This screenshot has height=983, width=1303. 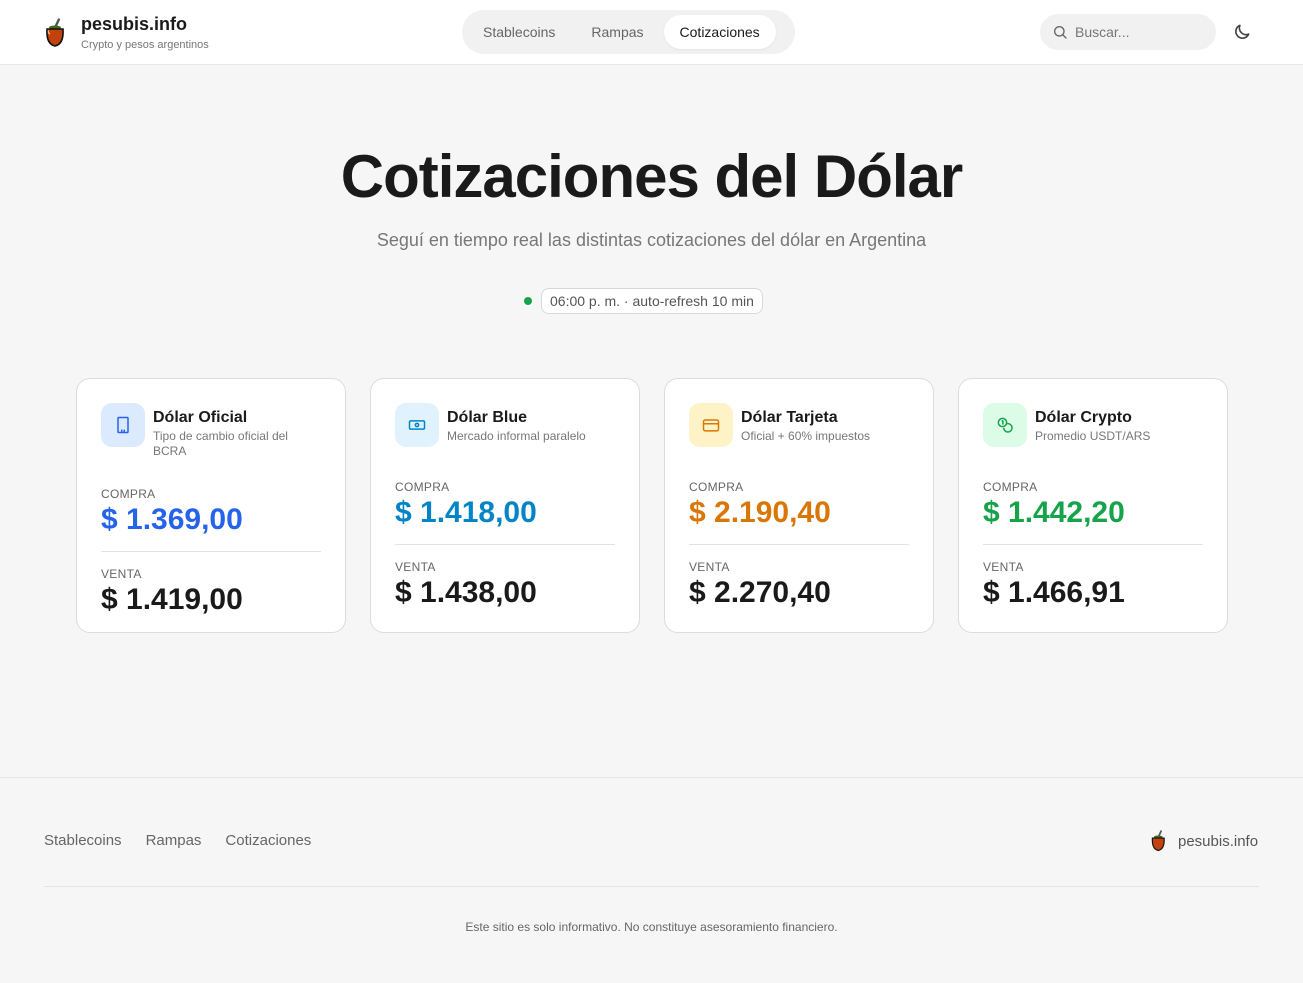 I want to click on card-title: Dólar Crypto, so click(x=1083, y=417).